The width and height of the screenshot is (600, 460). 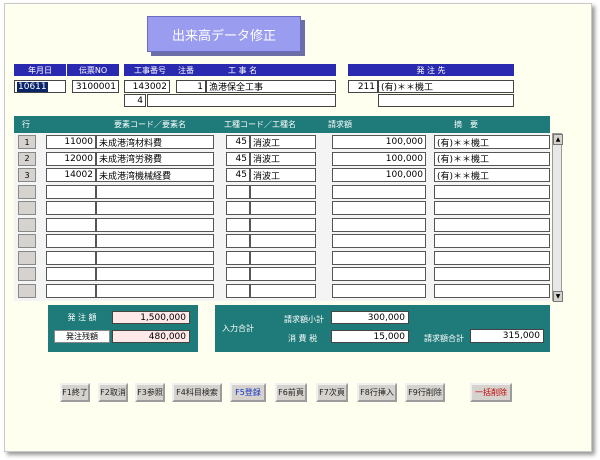 What do you see at coordinates (557, 217) in the screenshot?
I see `grid-scrollbar: ▲ ▼` at bounding box center [557, 217].